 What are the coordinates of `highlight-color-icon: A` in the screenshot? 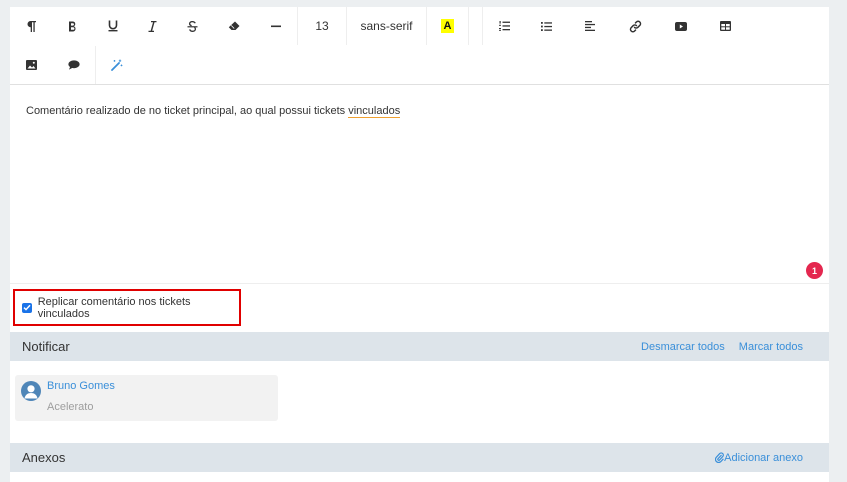 It's located at (447, 26).